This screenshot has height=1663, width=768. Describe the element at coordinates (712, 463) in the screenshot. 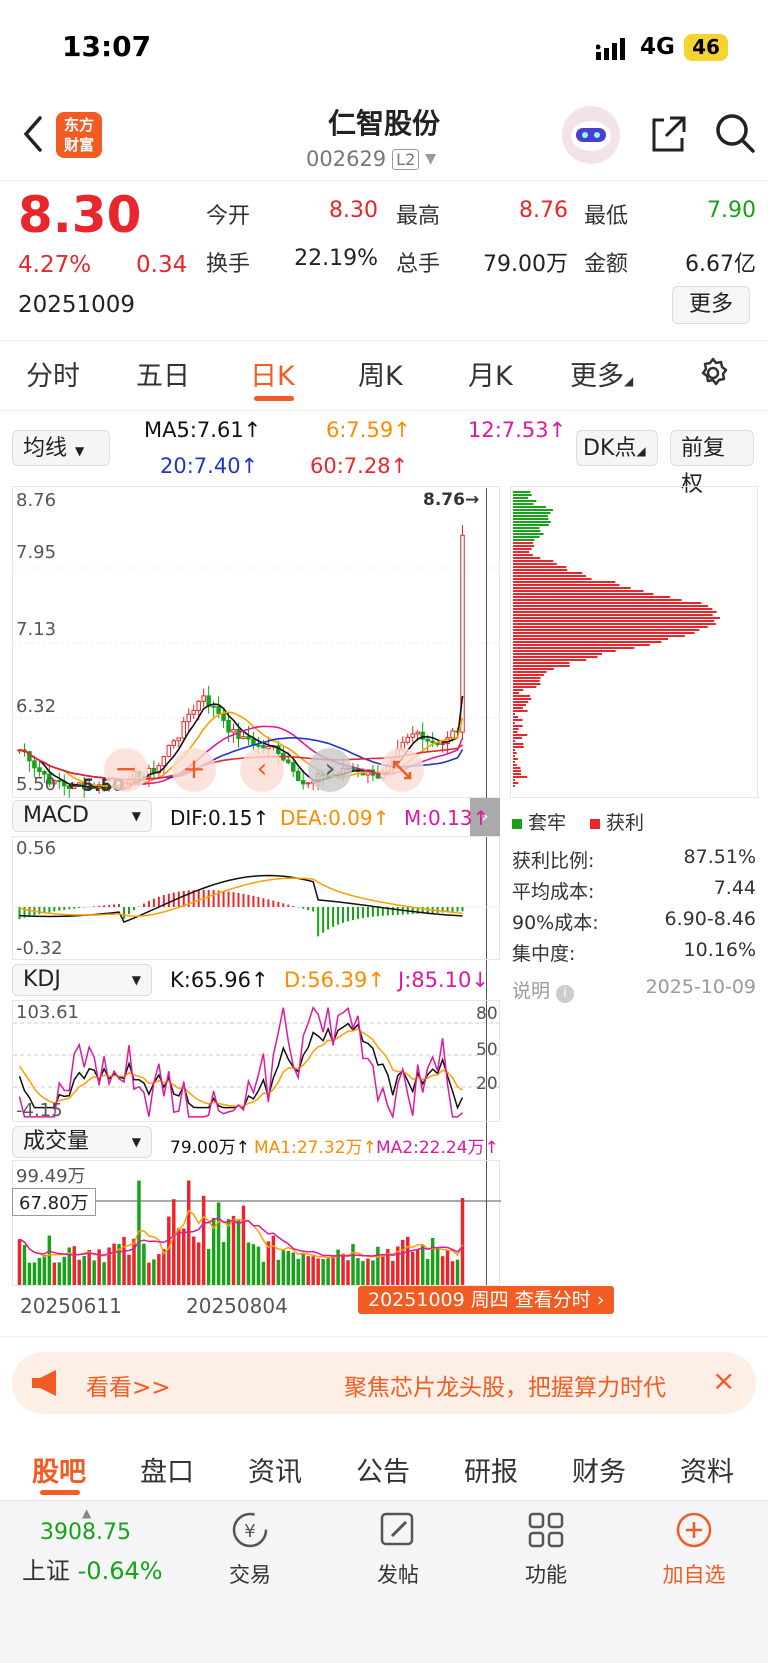

I see `forward-adjust-button: 前复权` at that location.